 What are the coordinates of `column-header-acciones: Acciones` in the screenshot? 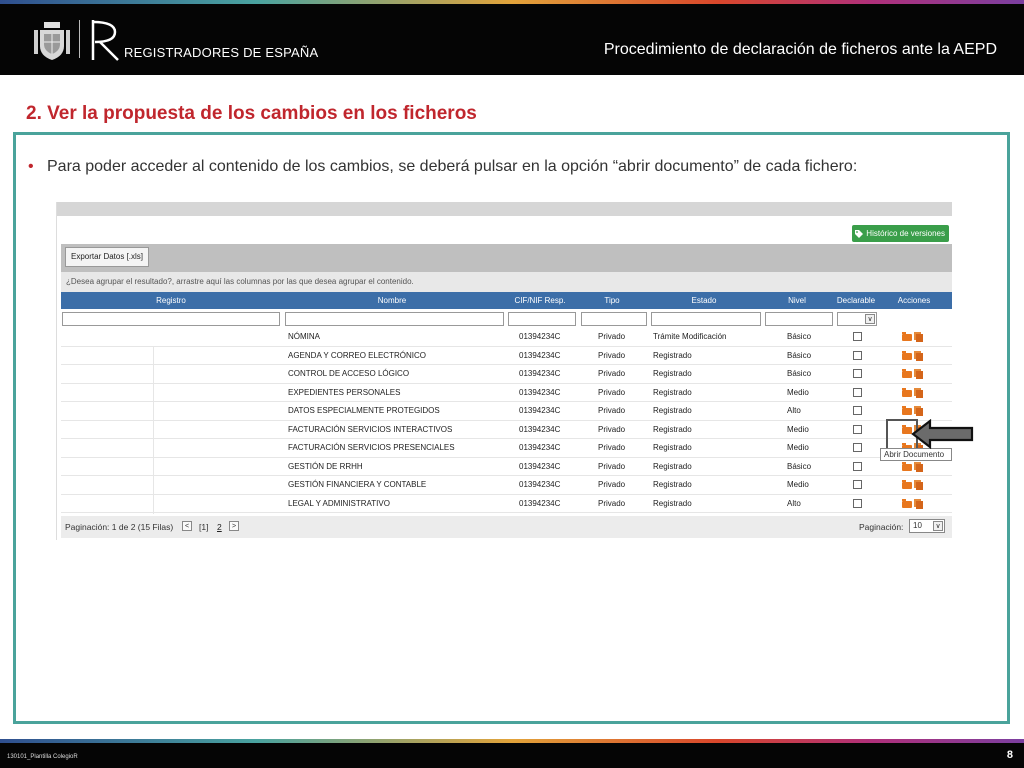 It's located at (914, 300).